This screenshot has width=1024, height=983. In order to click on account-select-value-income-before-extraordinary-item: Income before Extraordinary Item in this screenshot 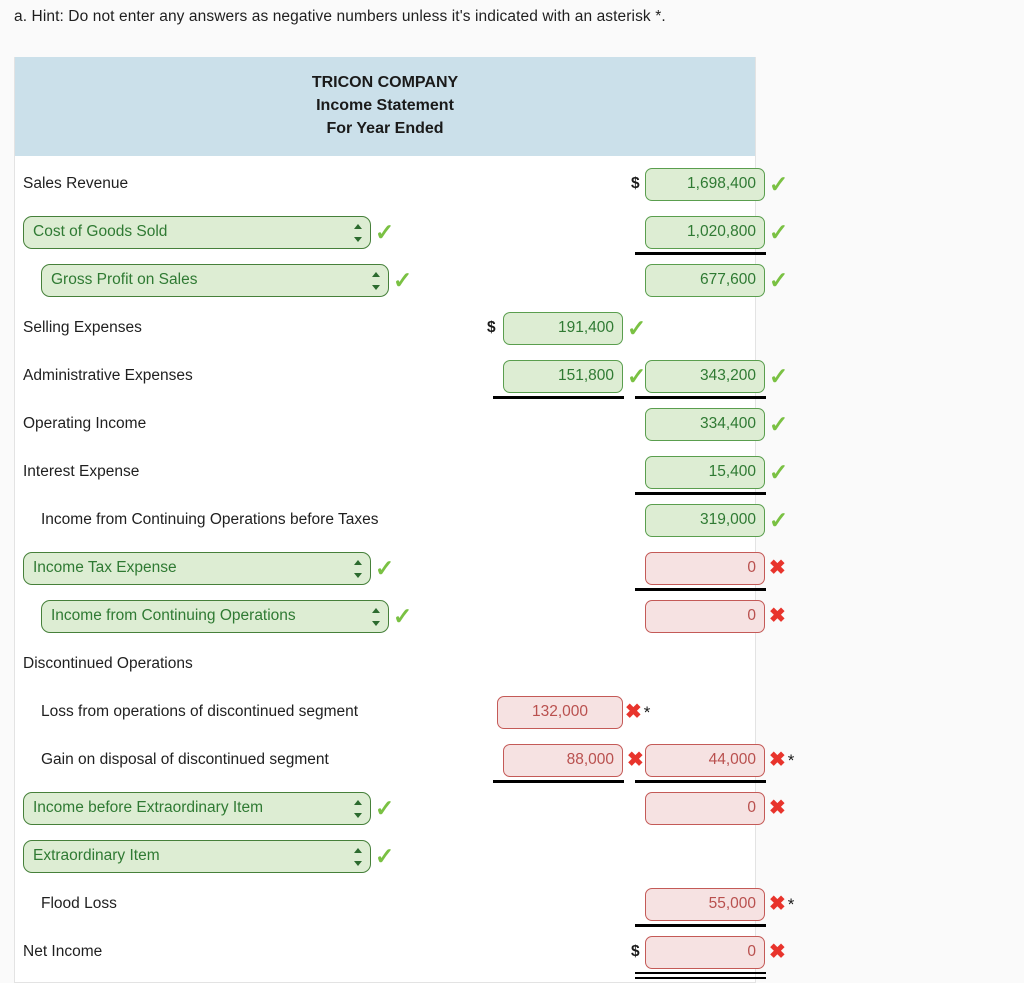, I will do `click(197, 808)`.